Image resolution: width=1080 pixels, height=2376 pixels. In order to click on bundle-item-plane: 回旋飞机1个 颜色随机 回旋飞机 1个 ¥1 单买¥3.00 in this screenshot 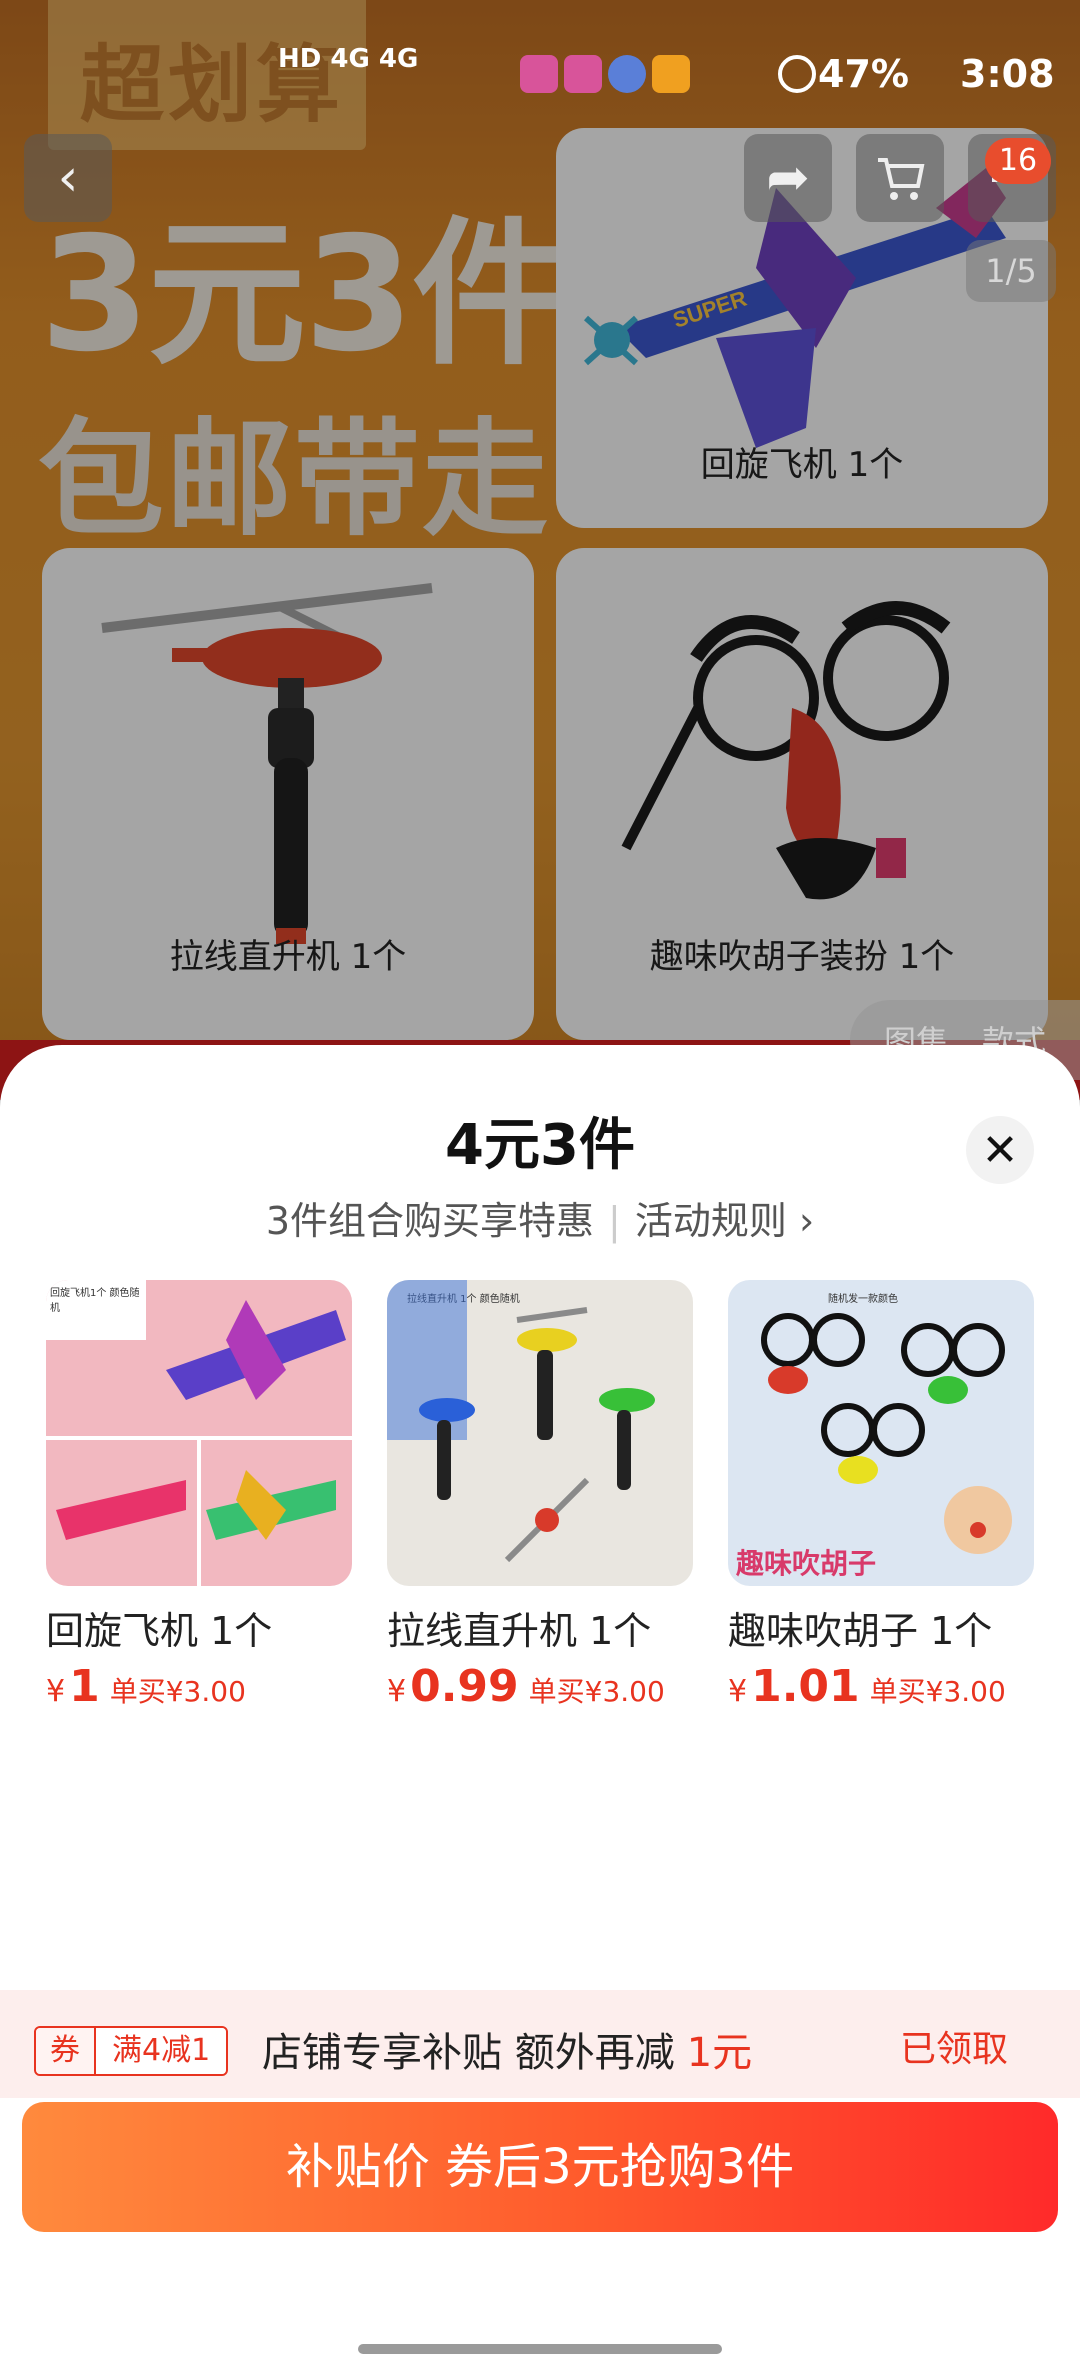, I will do `click(199, 1496)`.